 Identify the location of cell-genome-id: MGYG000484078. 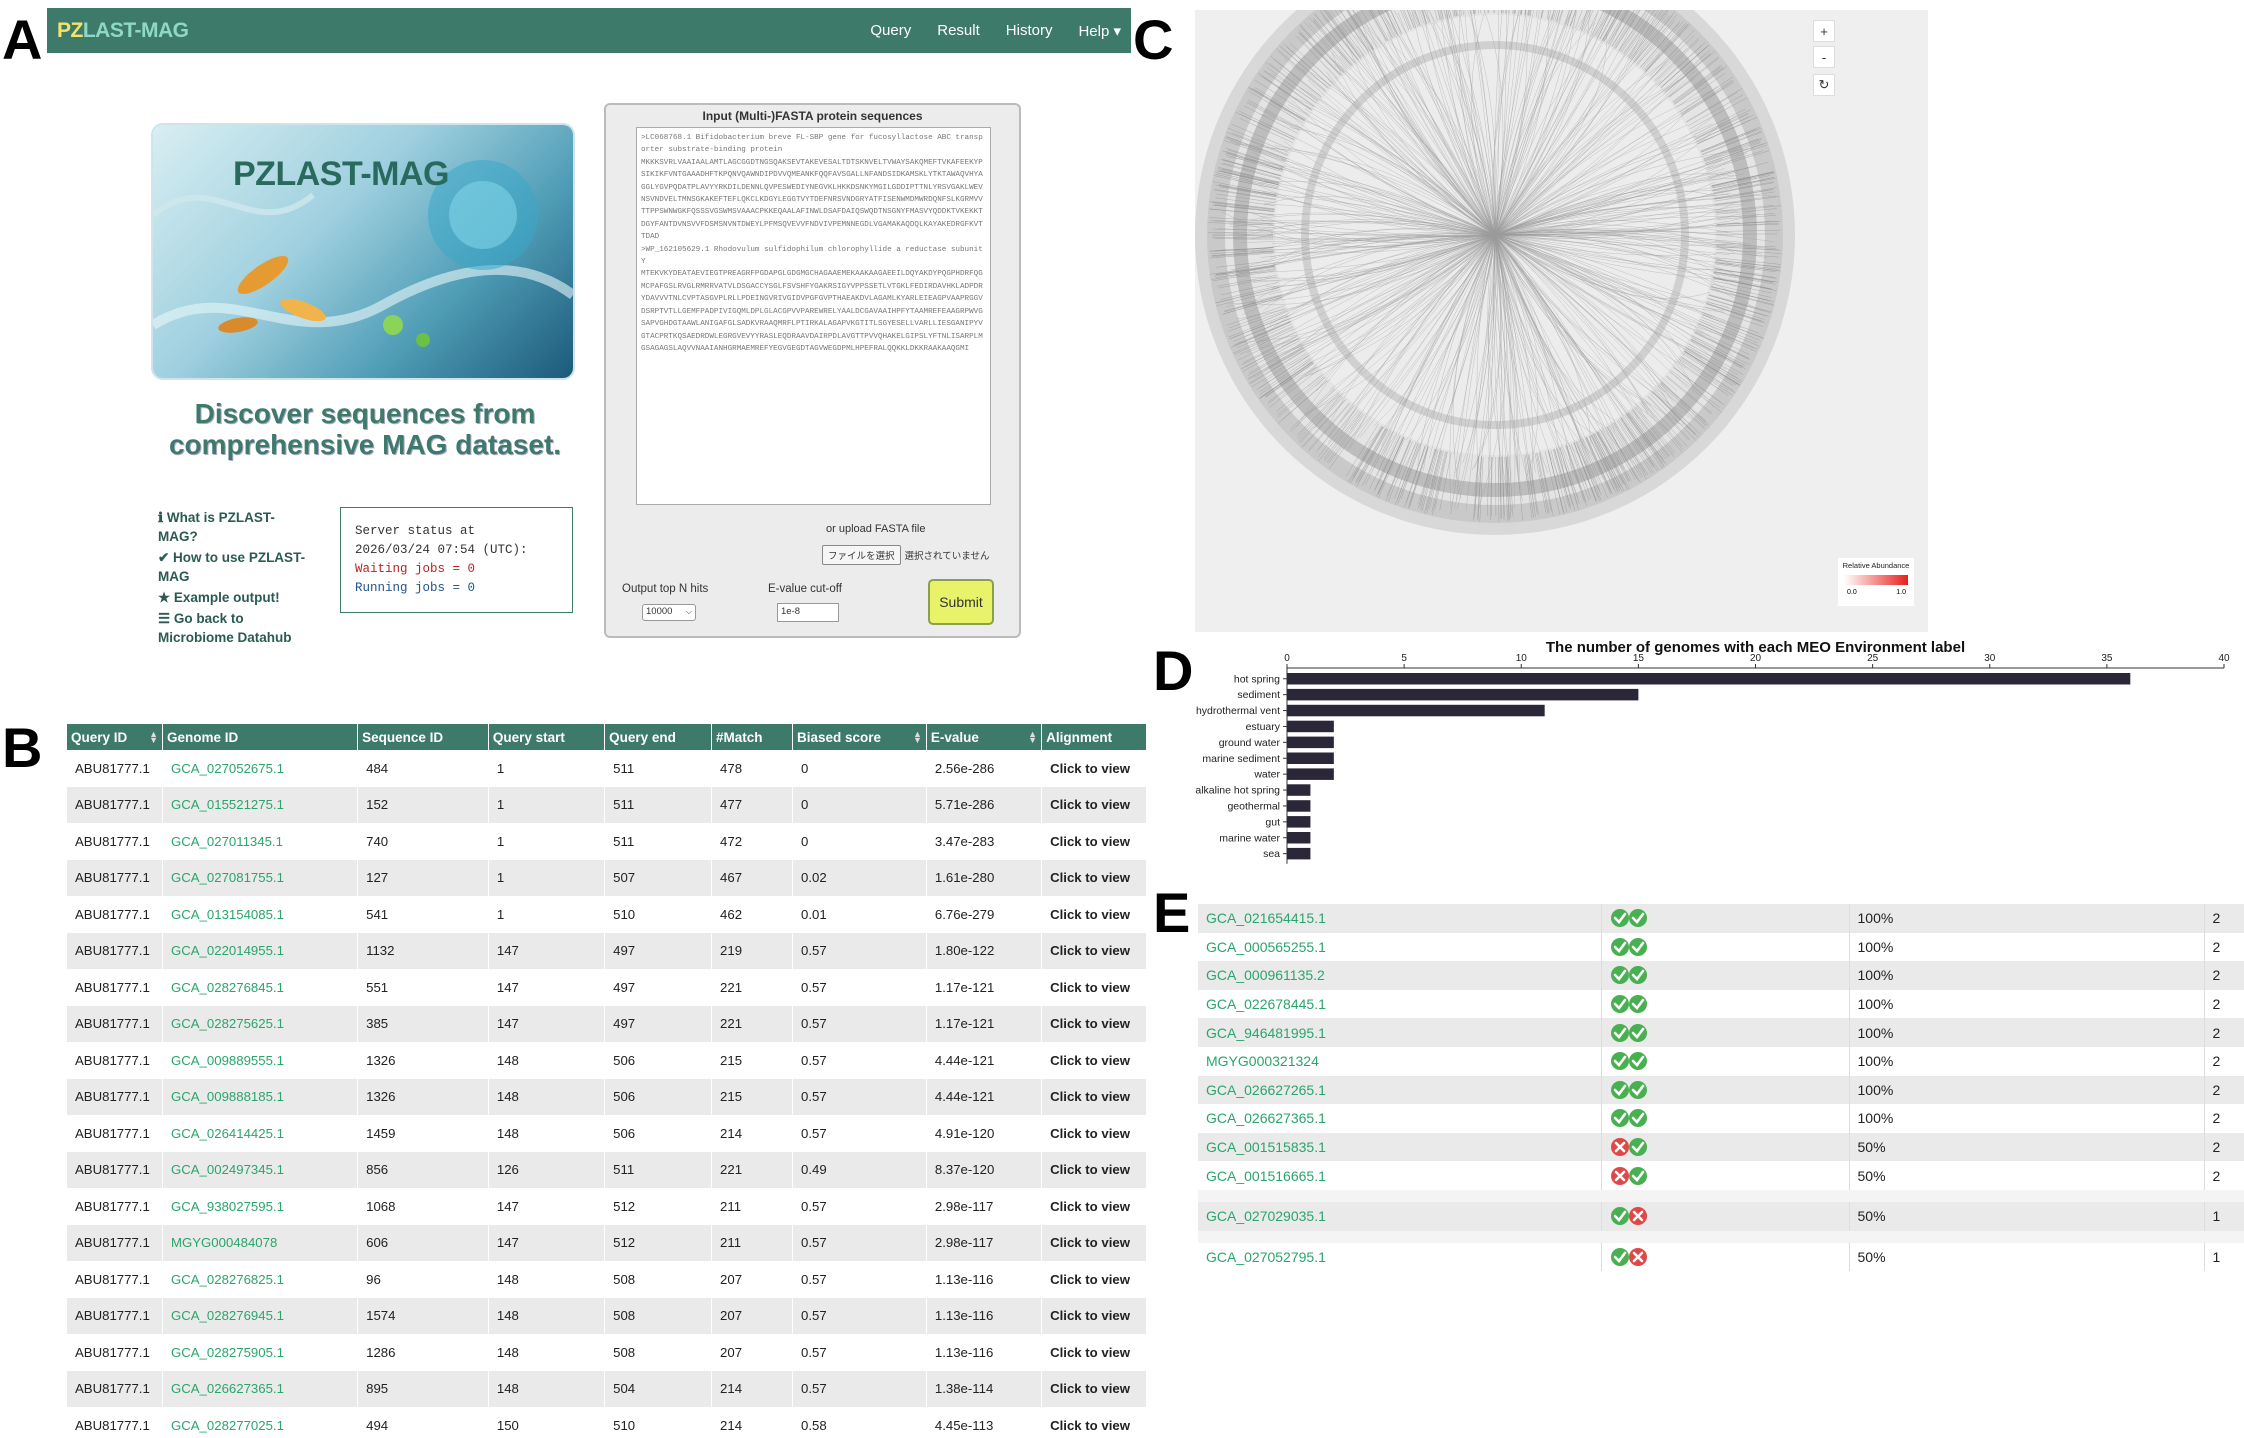
(260, 1242).